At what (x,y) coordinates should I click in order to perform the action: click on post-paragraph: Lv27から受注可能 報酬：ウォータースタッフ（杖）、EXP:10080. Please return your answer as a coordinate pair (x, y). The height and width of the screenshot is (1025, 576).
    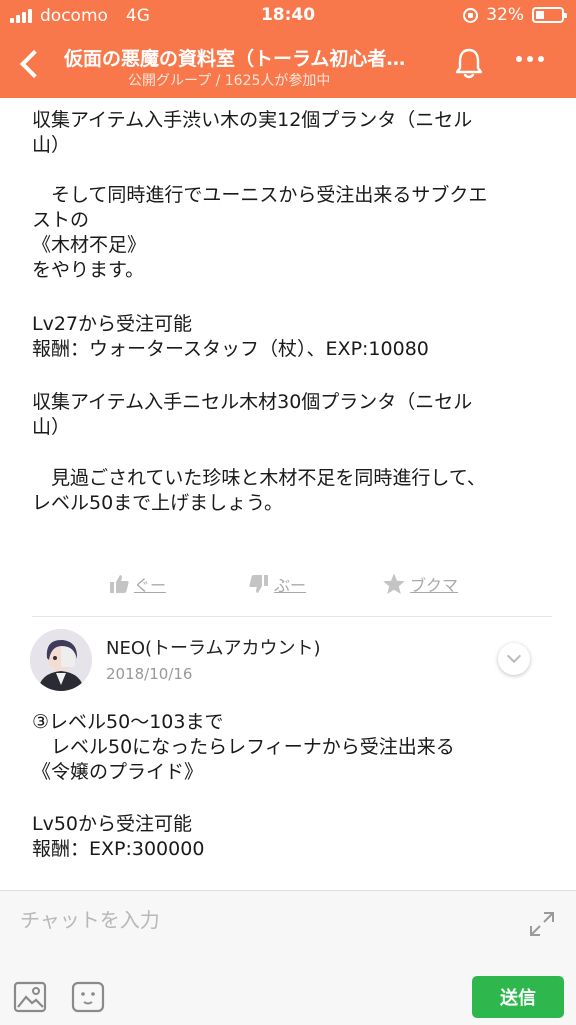
    Looking at the image, I should click on (230, 336).